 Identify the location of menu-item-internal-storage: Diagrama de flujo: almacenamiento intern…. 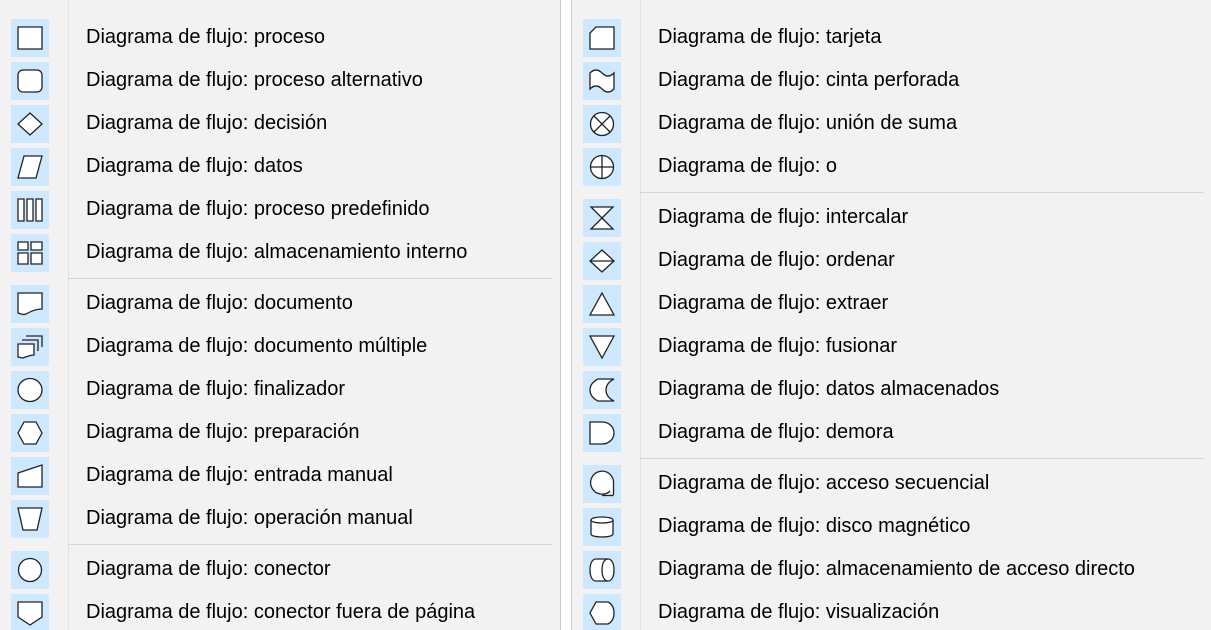
(280, 252).